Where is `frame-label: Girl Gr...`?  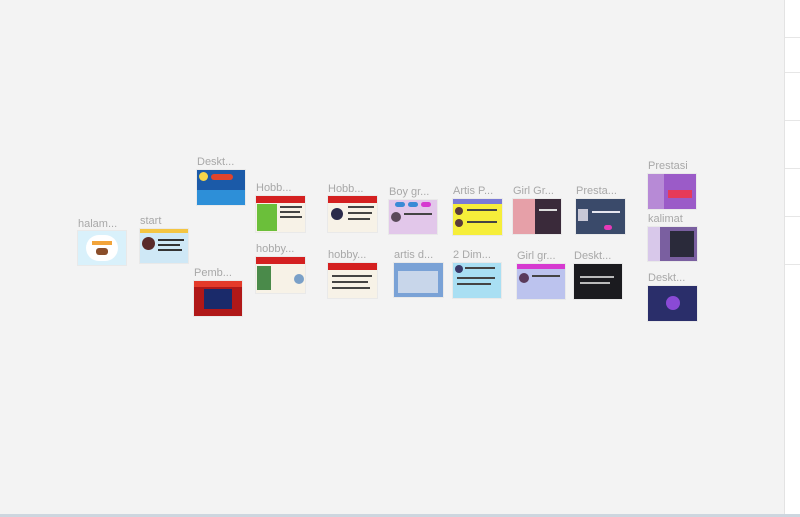
frame-label: Girl Gr... is located at coordinates (533, 191).